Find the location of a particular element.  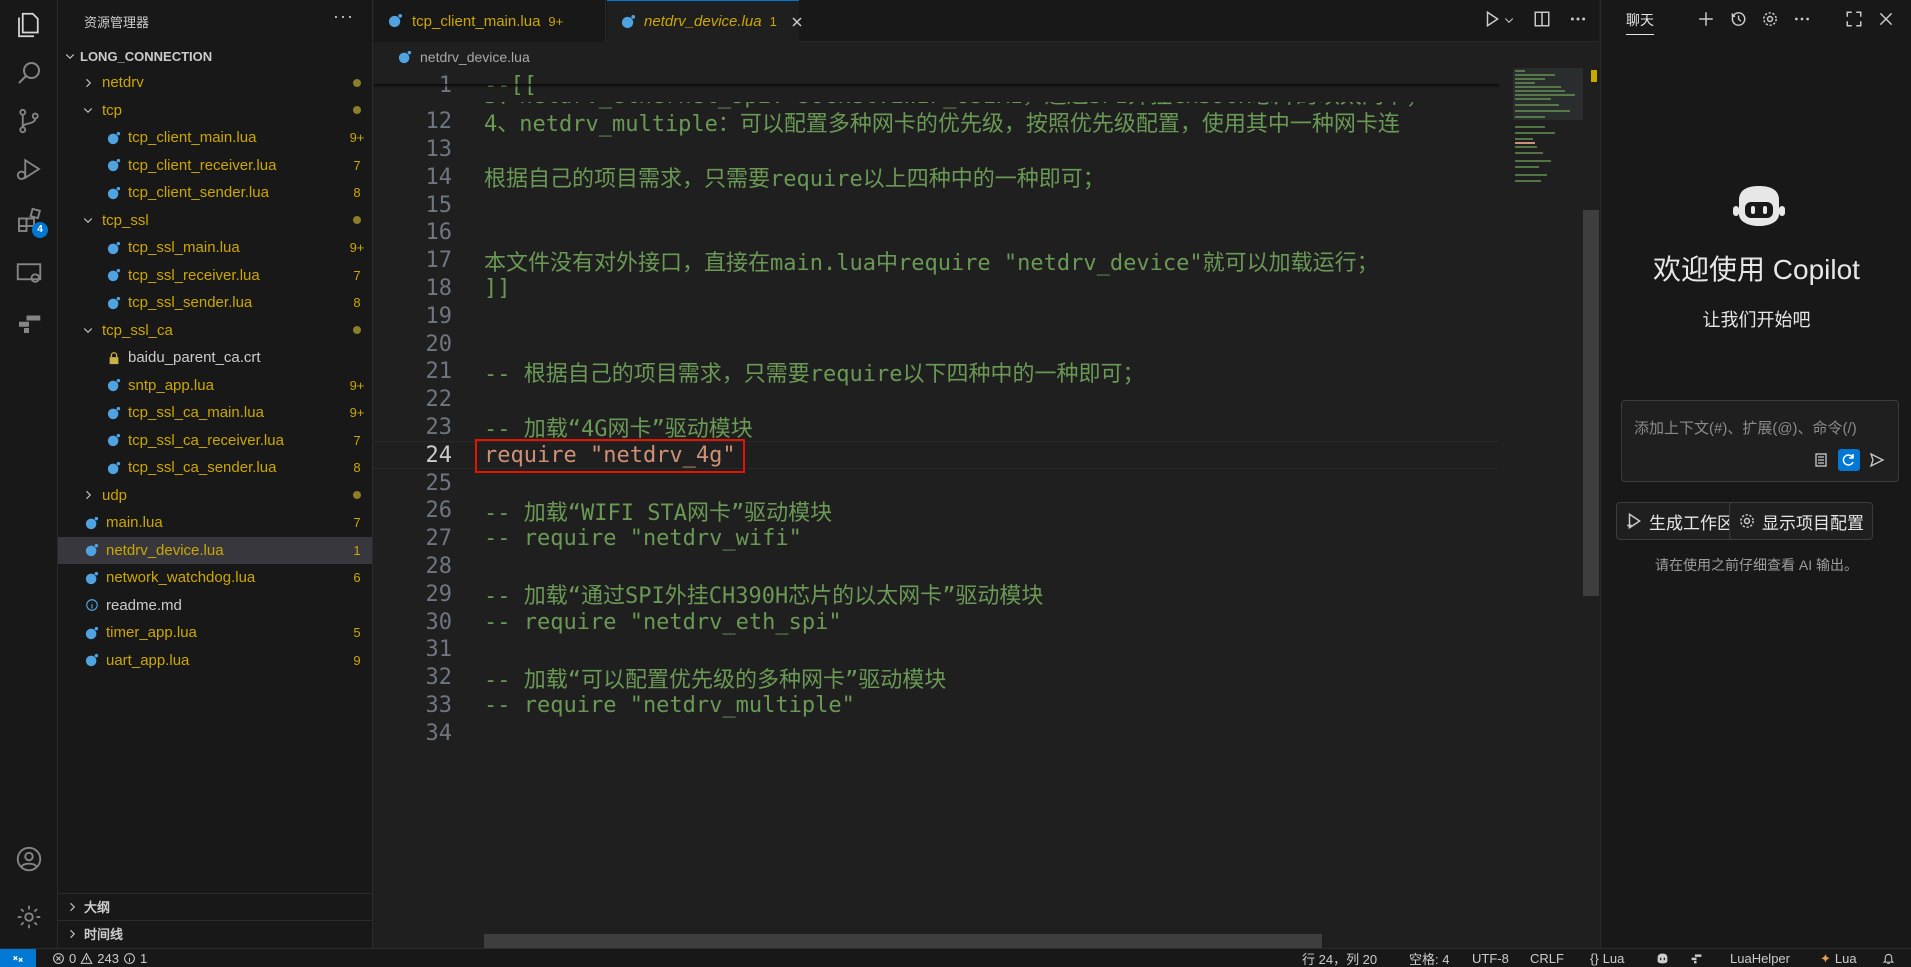

code-line: 22 is located at coordinates (936, 400).